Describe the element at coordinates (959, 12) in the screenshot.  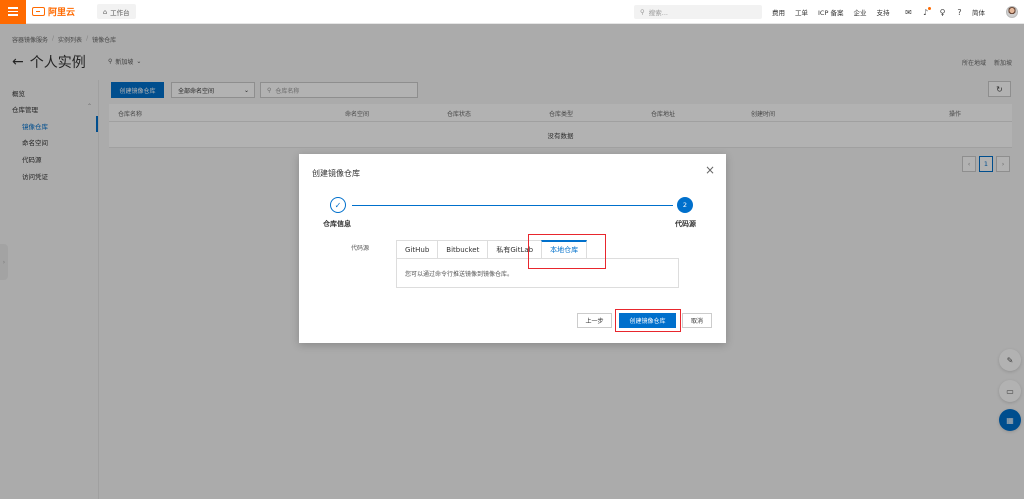
I see `help-icon: ?` at that location.